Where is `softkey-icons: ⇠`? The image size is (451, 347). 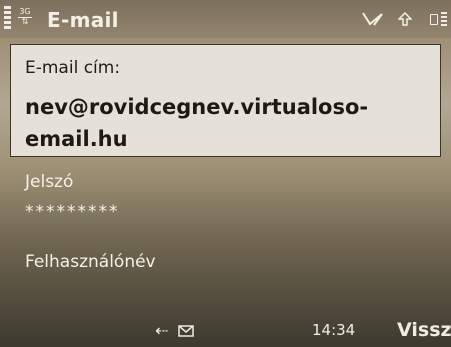 softkey-icons: ⇠ is located at coordinates (174, 330).